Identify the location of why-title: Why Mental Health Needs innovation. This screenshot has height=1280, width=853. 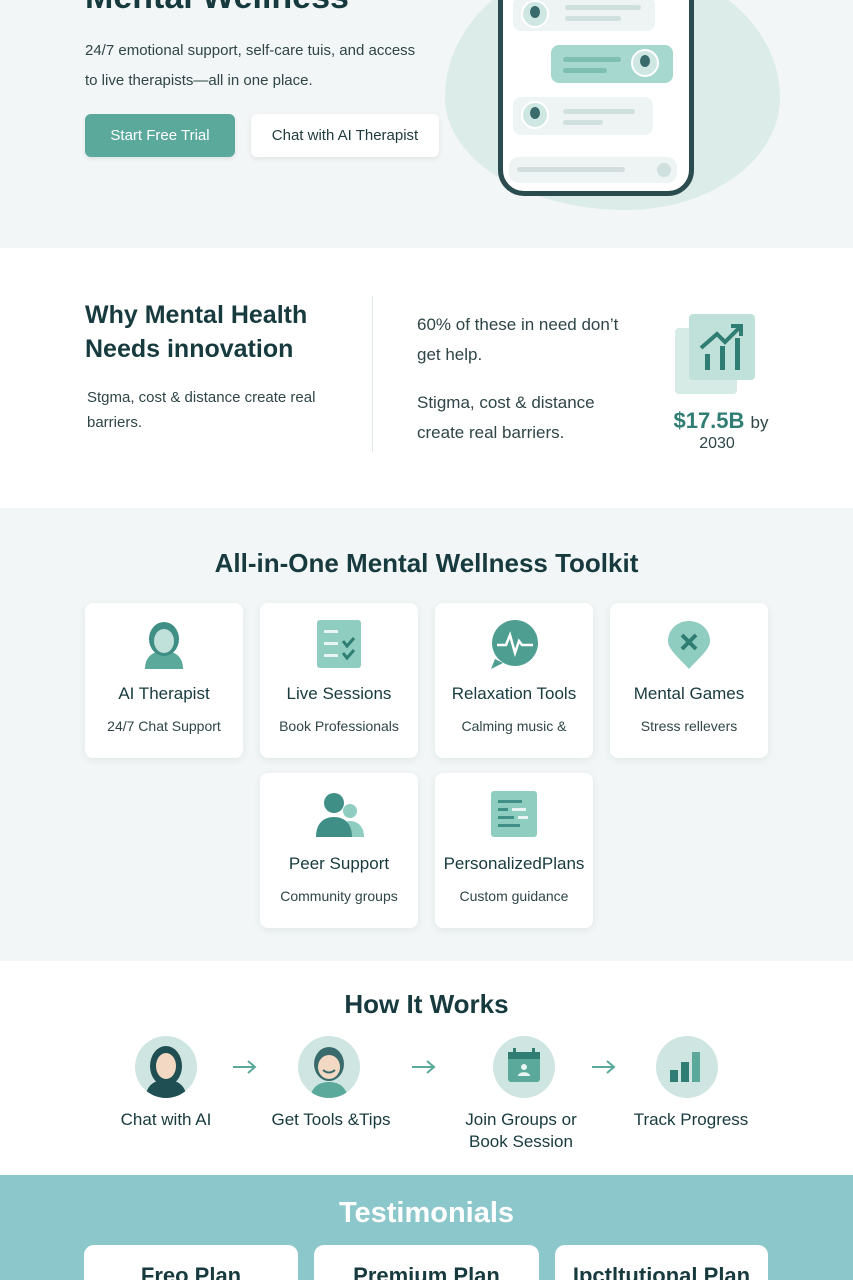
(196, 332).